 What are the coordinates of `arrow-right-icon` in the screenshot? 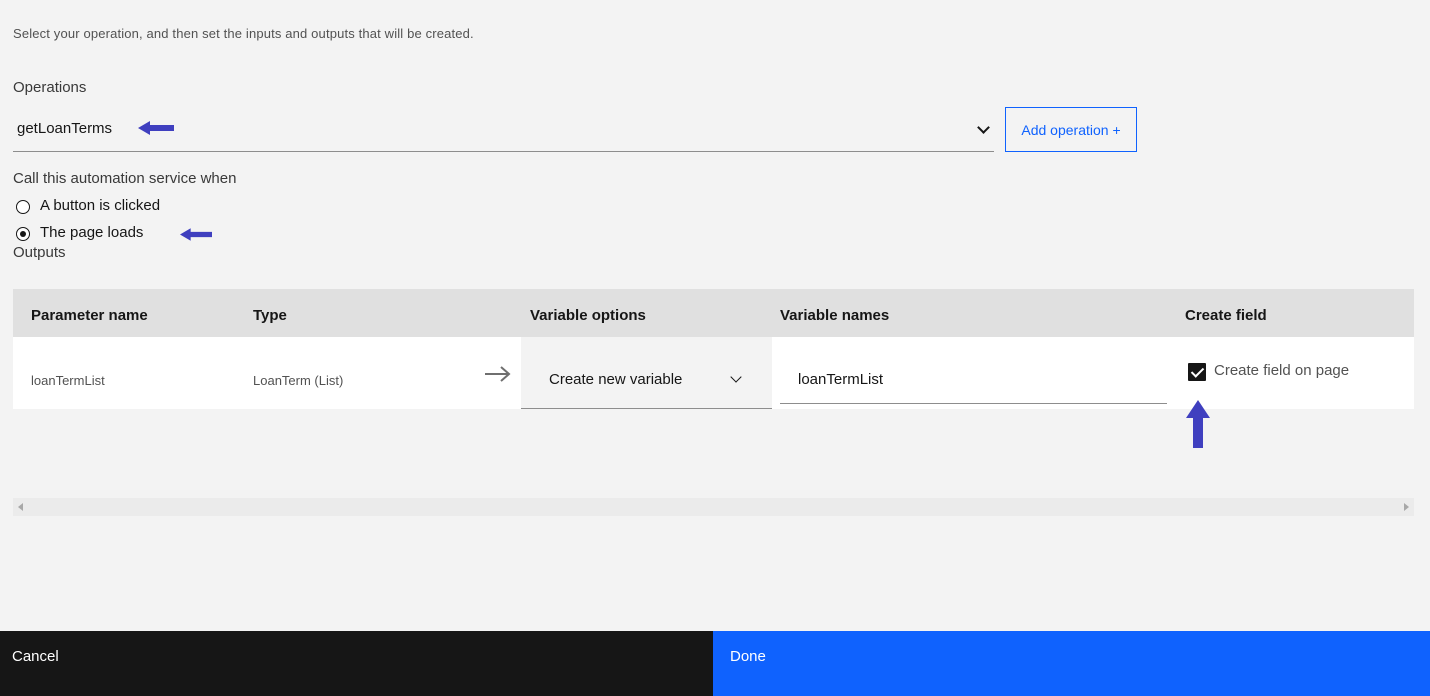 It's located at (498, 374).